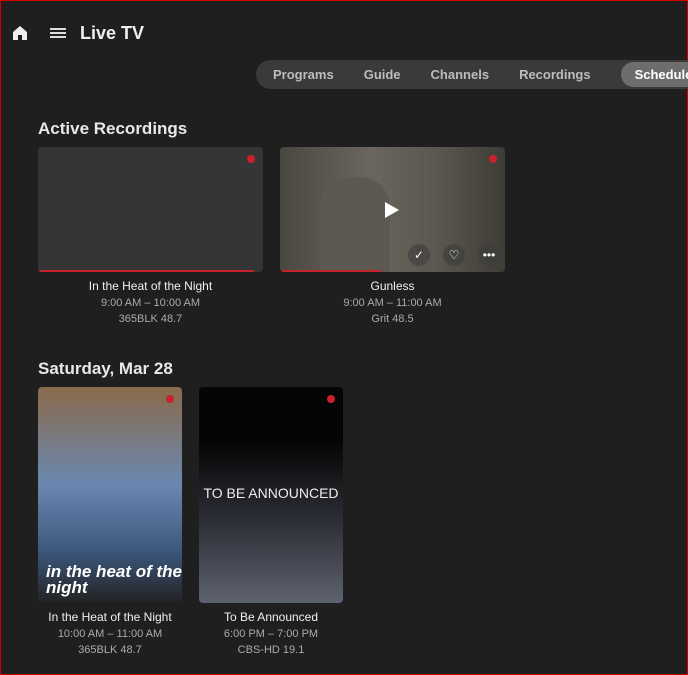  What do you see at coordinates (77, 33) in the screenshot?
I see `header: Live TV` at bounding box center [77, 33].